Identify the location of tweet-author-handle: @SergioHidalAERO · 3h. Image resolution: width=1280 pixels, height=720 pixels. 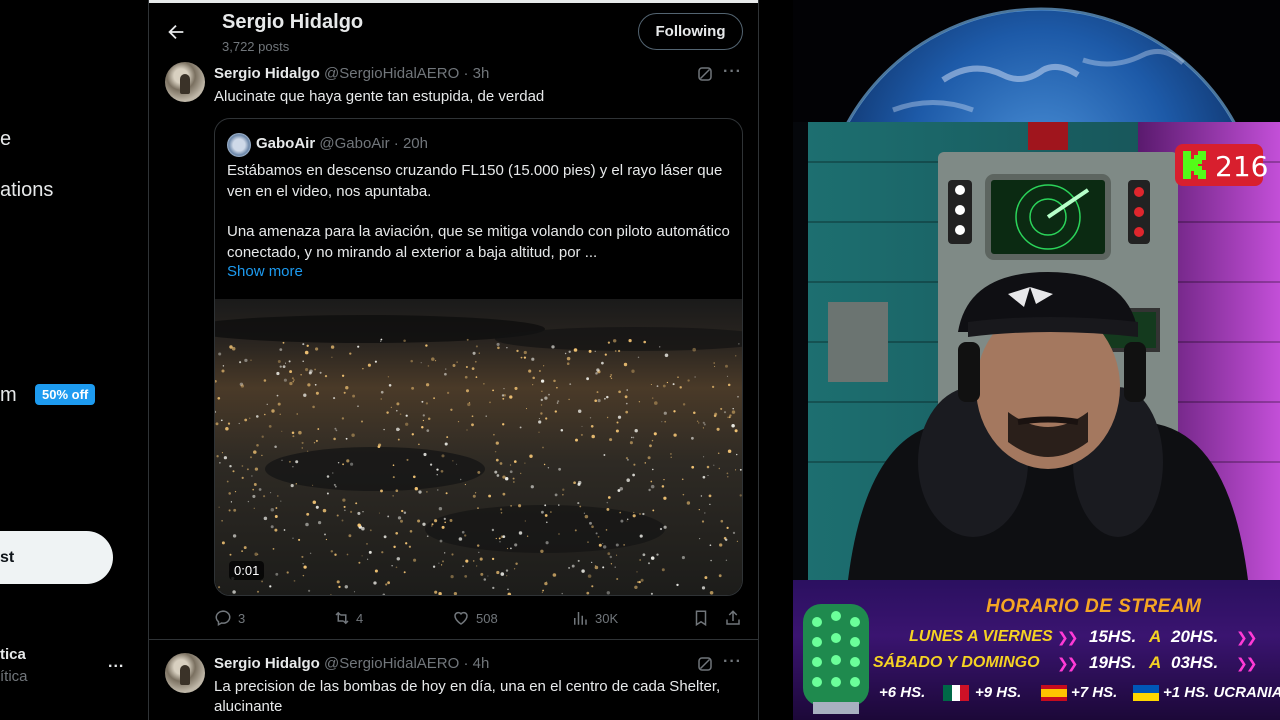
(406, 73).